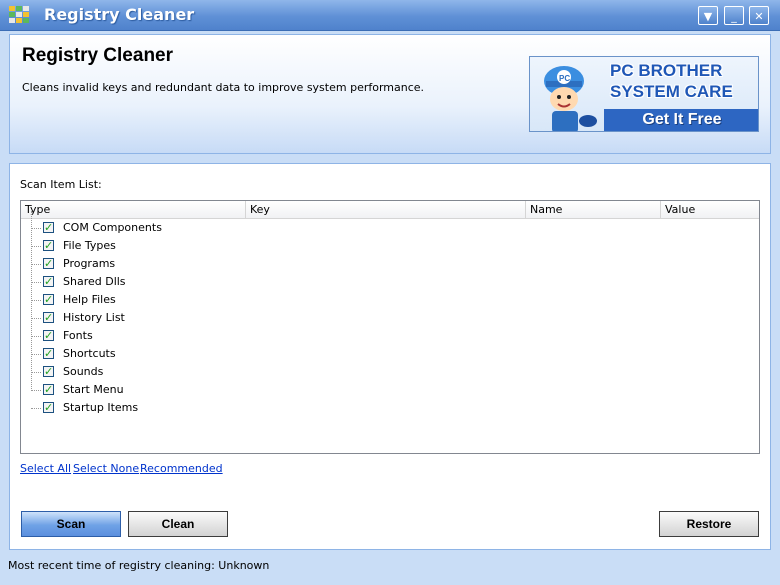 This screenshot has height=585, width=780. What do you see at coordinates (71, 524) in the screenshot?
I see `scan-button: Scan` at bounding box center [71, 524].